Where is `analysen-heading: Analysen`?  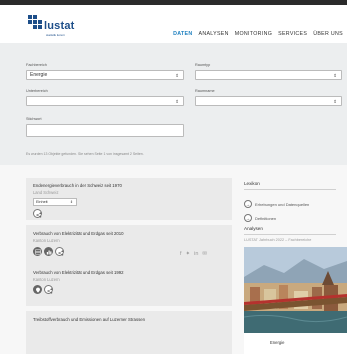
analysen-heading: Analysen is located at coordinates (253, 228).